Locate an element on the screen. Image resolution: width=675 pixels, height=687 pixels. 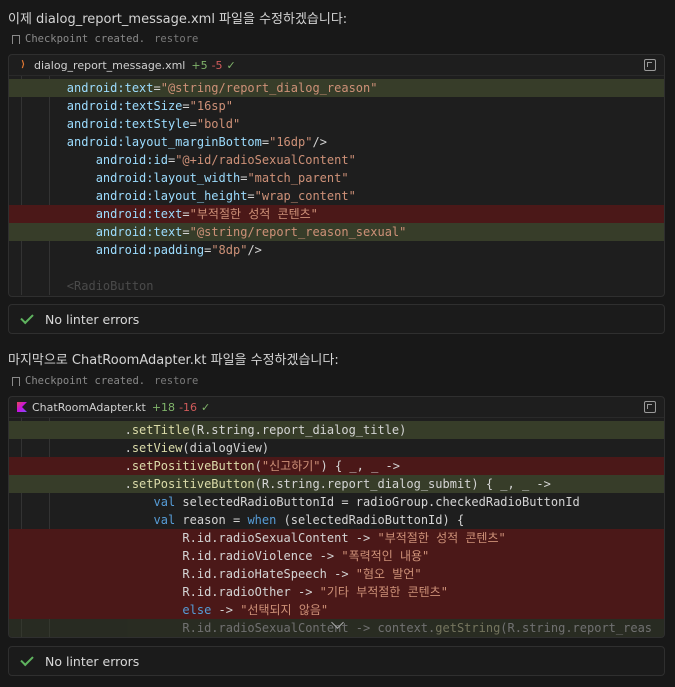
assistant-message-2: 마지막으로 ChatRoomAdapter.kt 파일을 수정하겠습니다: is located at coordinates (173, 360).